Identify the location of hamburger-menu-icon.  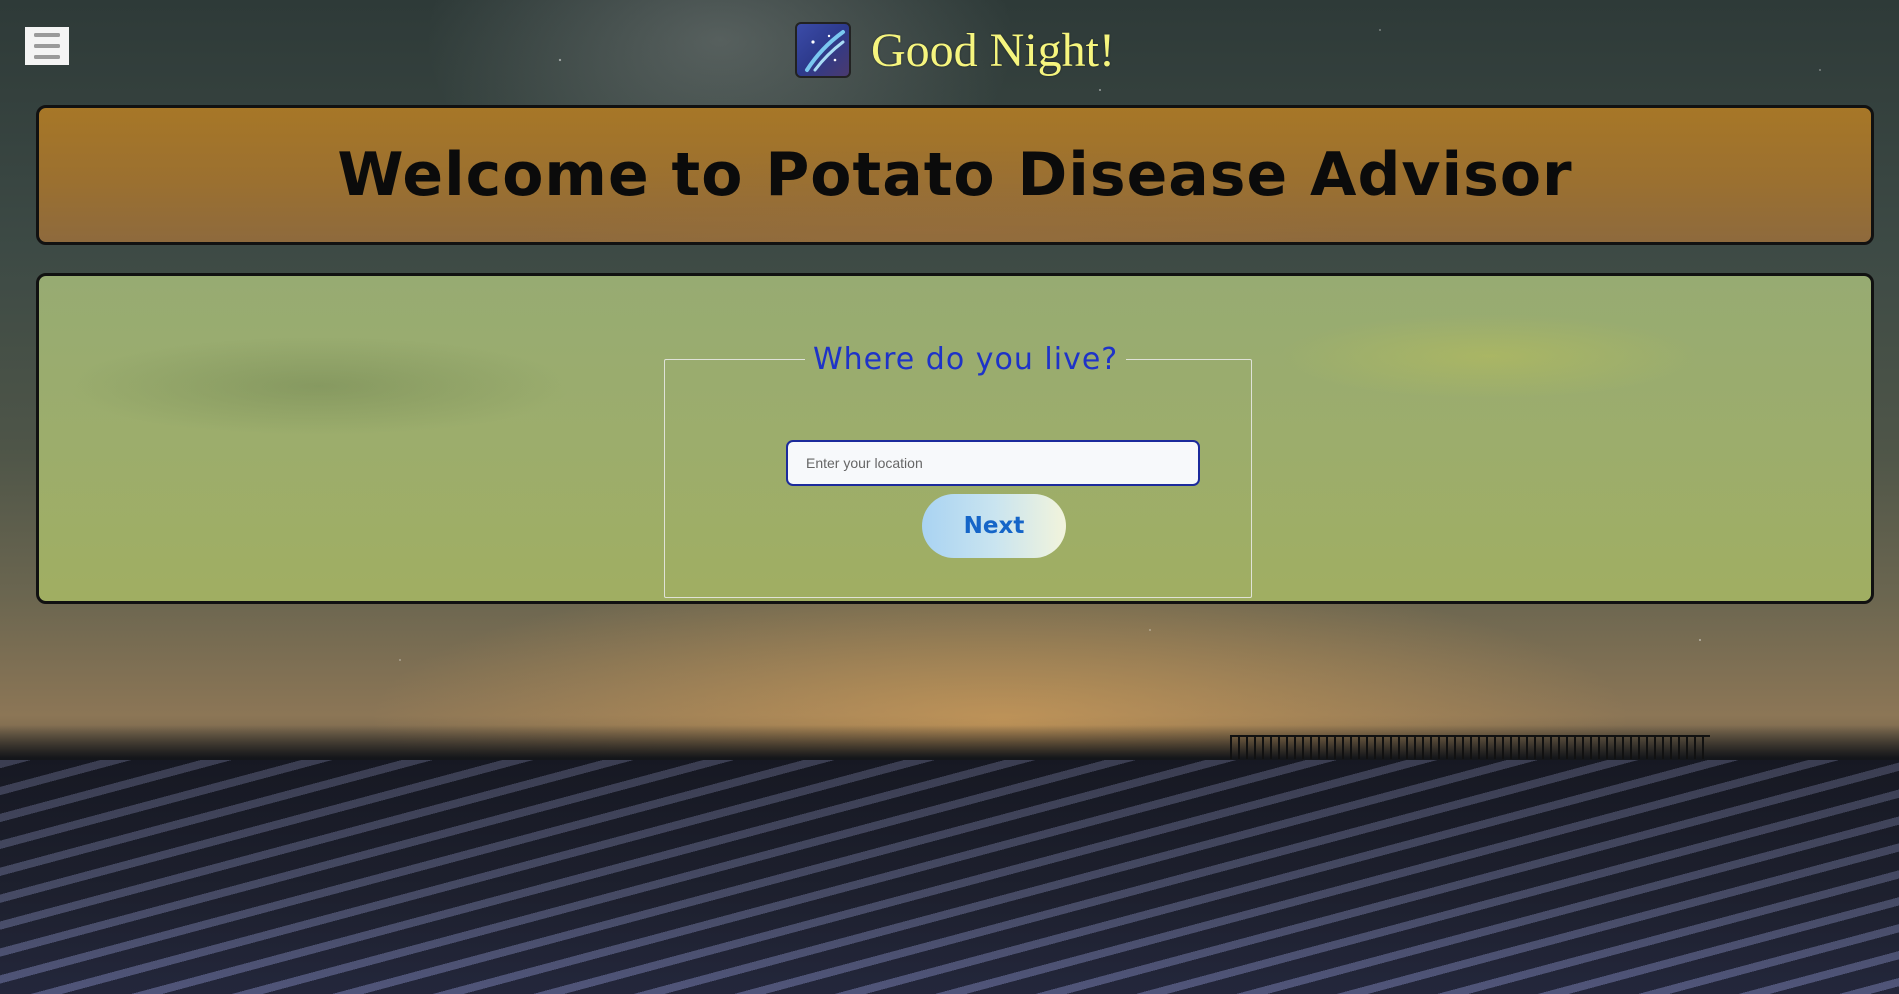
(47, 46).